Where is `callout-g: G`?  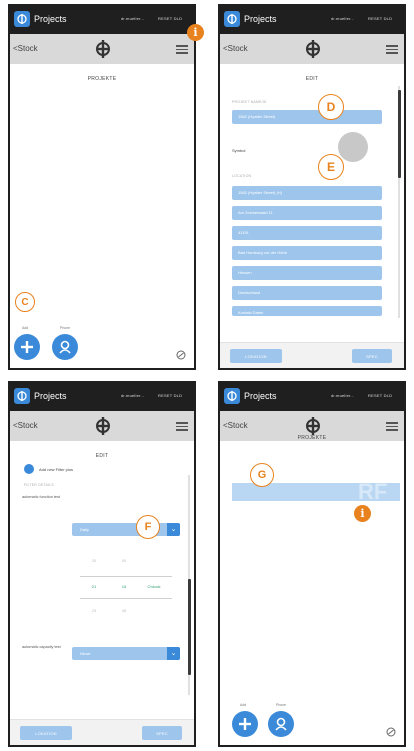 callout-g: G is located at coordinates (262, 475).